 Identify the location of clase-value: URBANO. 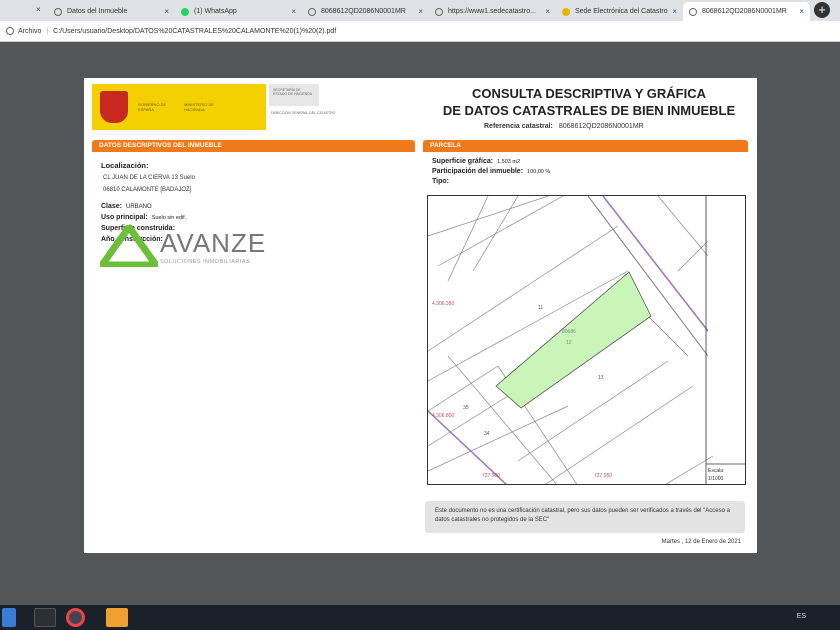
(139, 207).